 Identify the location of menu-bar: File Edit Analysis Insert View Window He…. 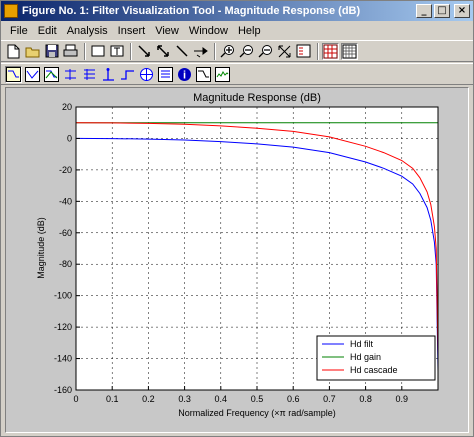
(237, 31).